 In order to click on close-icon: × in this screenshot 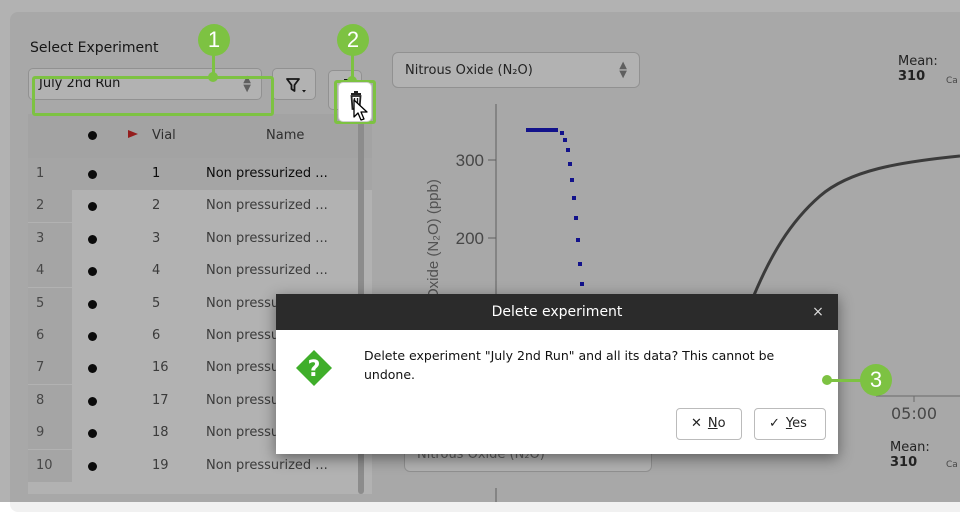, I will do `click(818, 312)`.